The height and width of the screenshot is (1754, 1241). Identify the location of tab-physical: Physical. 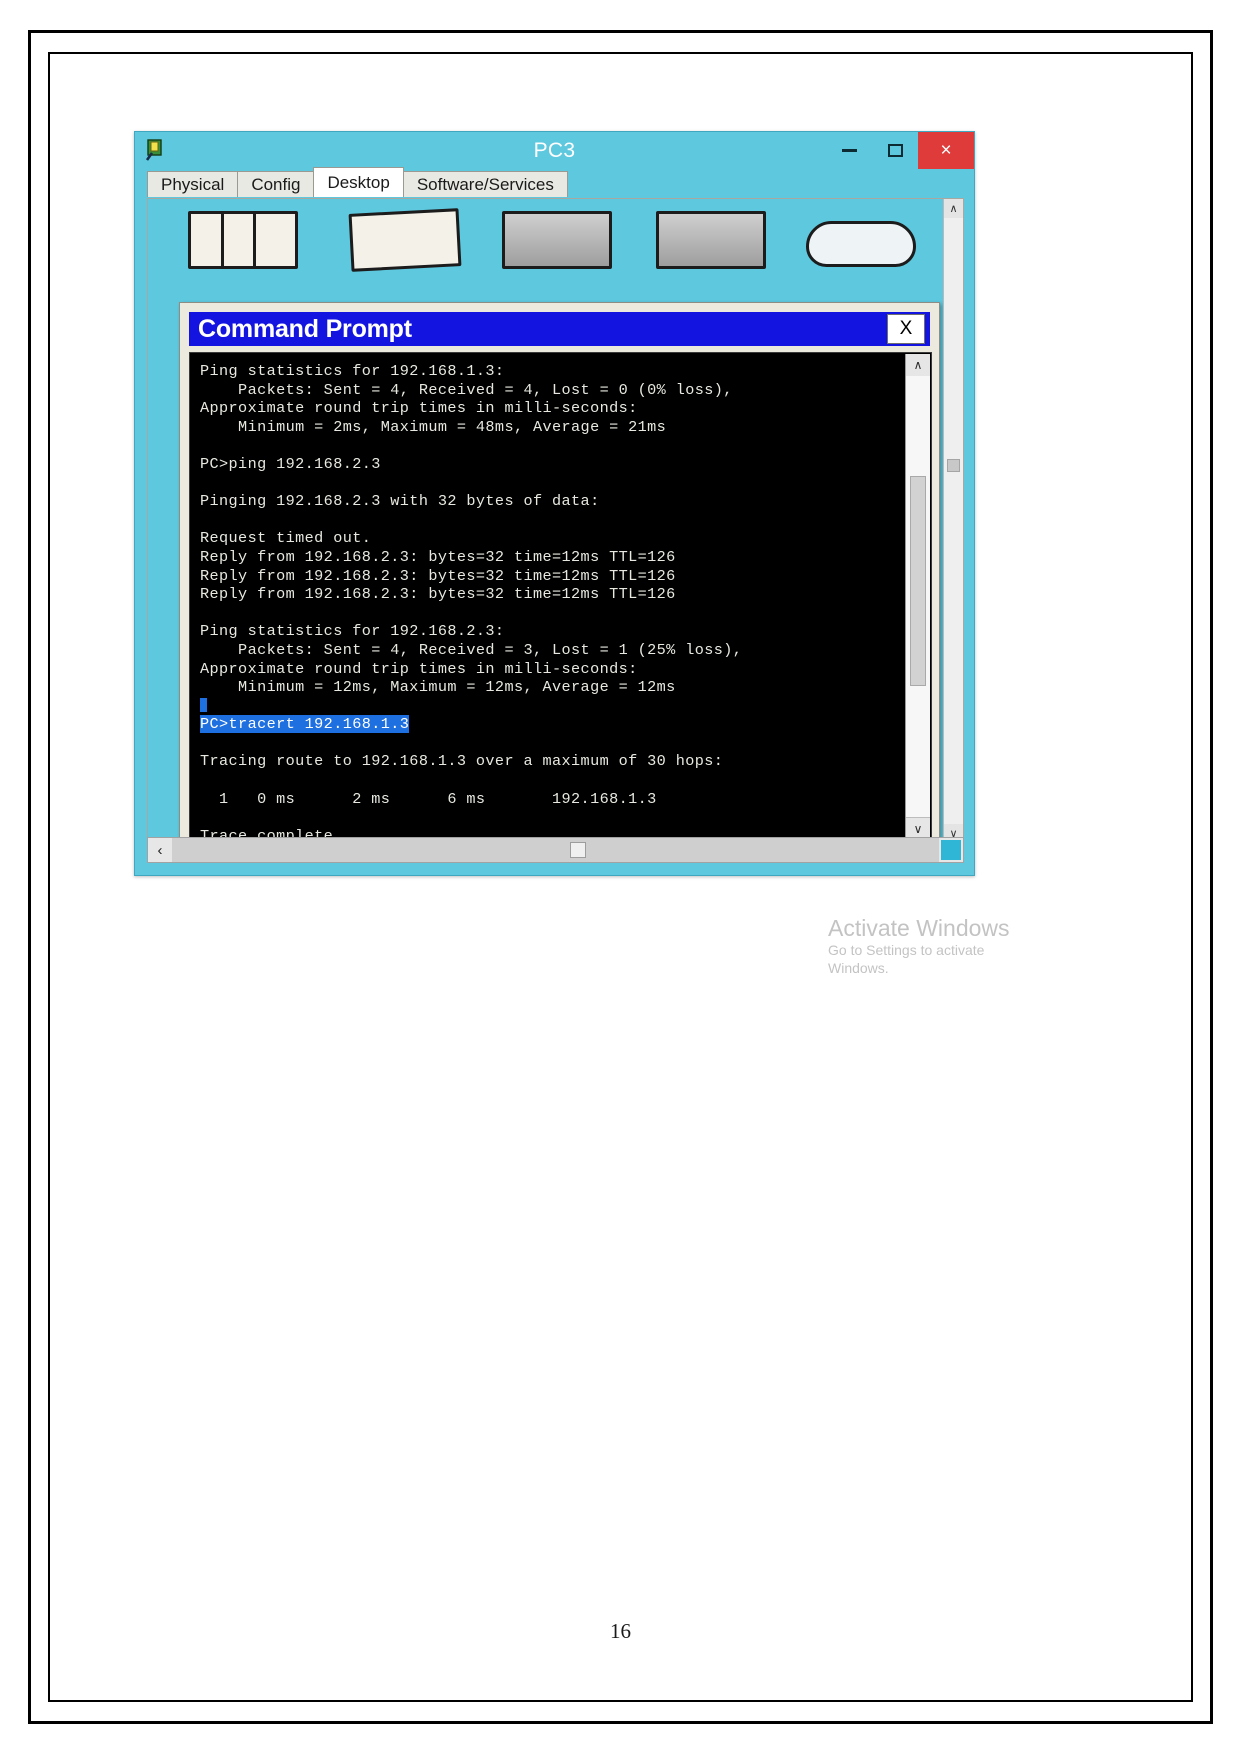
(193, 184).